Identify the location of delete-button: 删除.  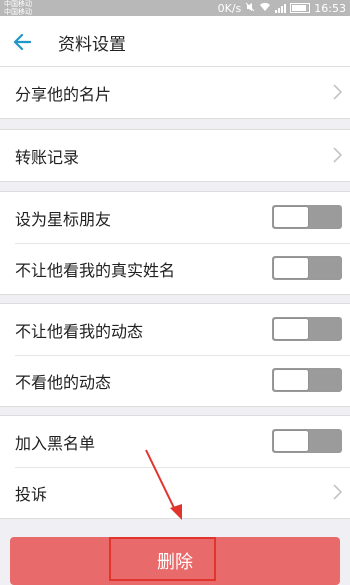
(175, 561).